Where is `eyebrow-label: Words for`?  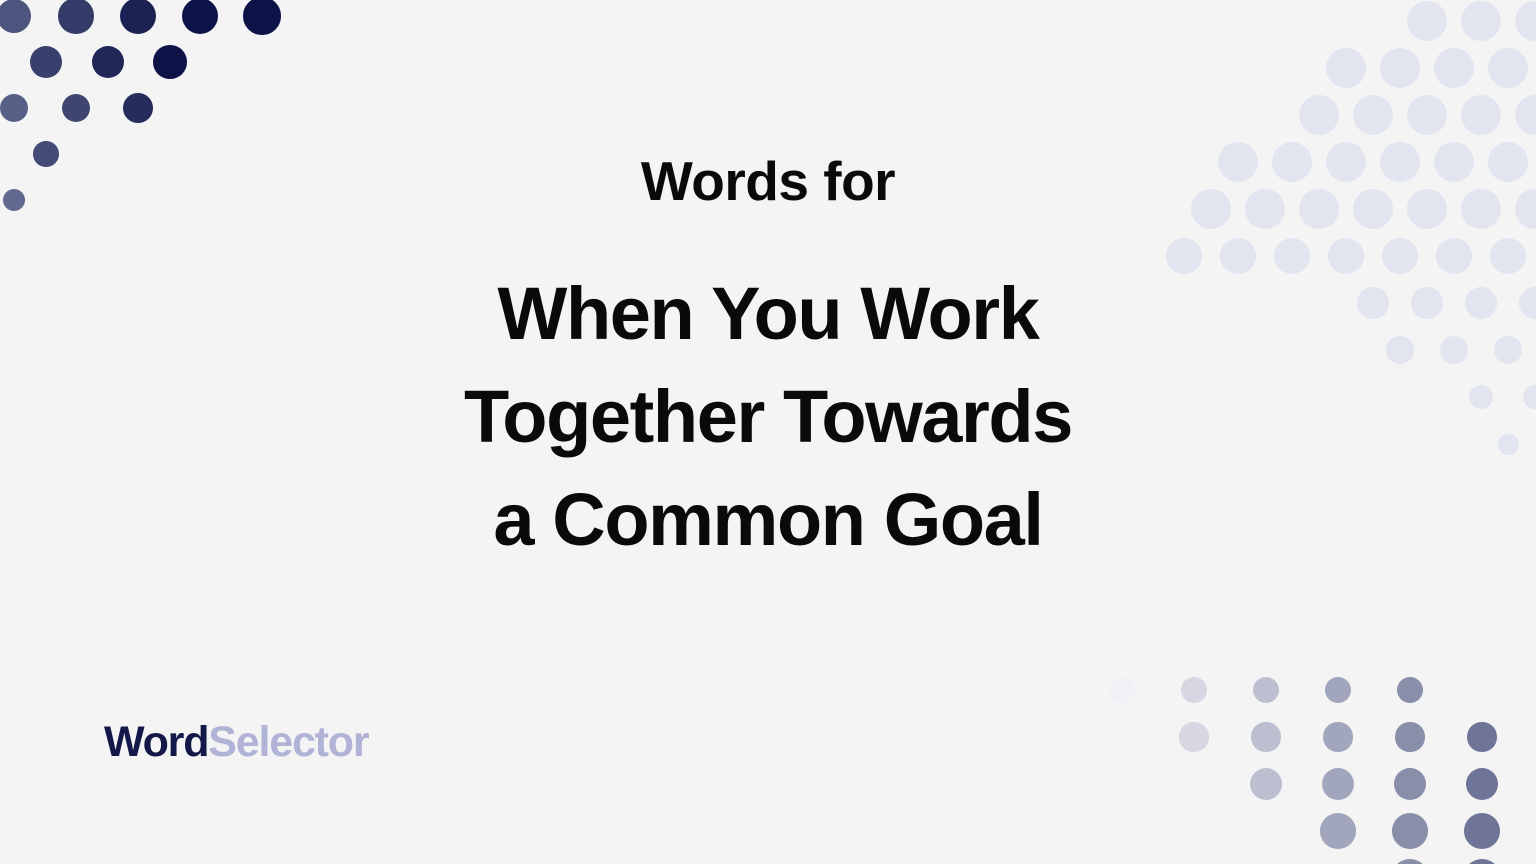
eyebrow-label: Words for is located at coordinates (768, 181).